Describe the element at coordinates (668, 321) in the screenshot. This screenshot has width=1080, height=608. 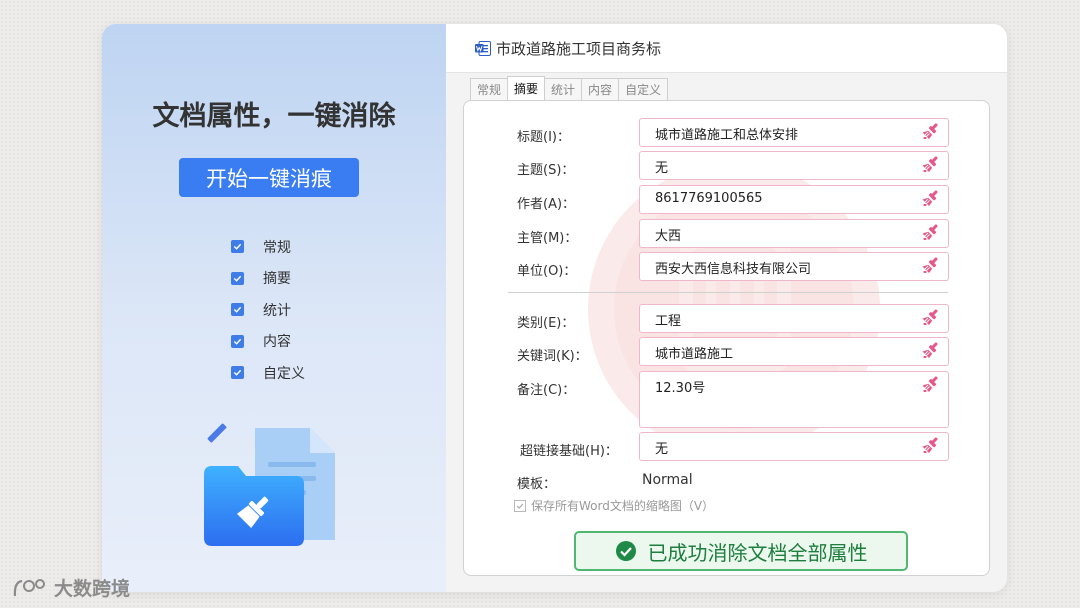
I see `field-value: 工程` at that location.